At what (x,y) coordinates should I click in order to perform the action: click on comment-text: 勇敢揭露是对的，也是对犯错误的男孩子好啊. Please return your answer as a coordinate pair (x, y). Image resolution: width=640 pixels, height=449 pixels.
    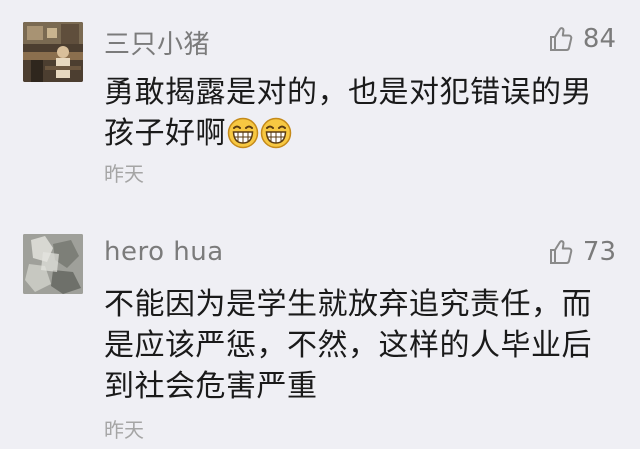
    Looking at the image, I should click on (348, 113).